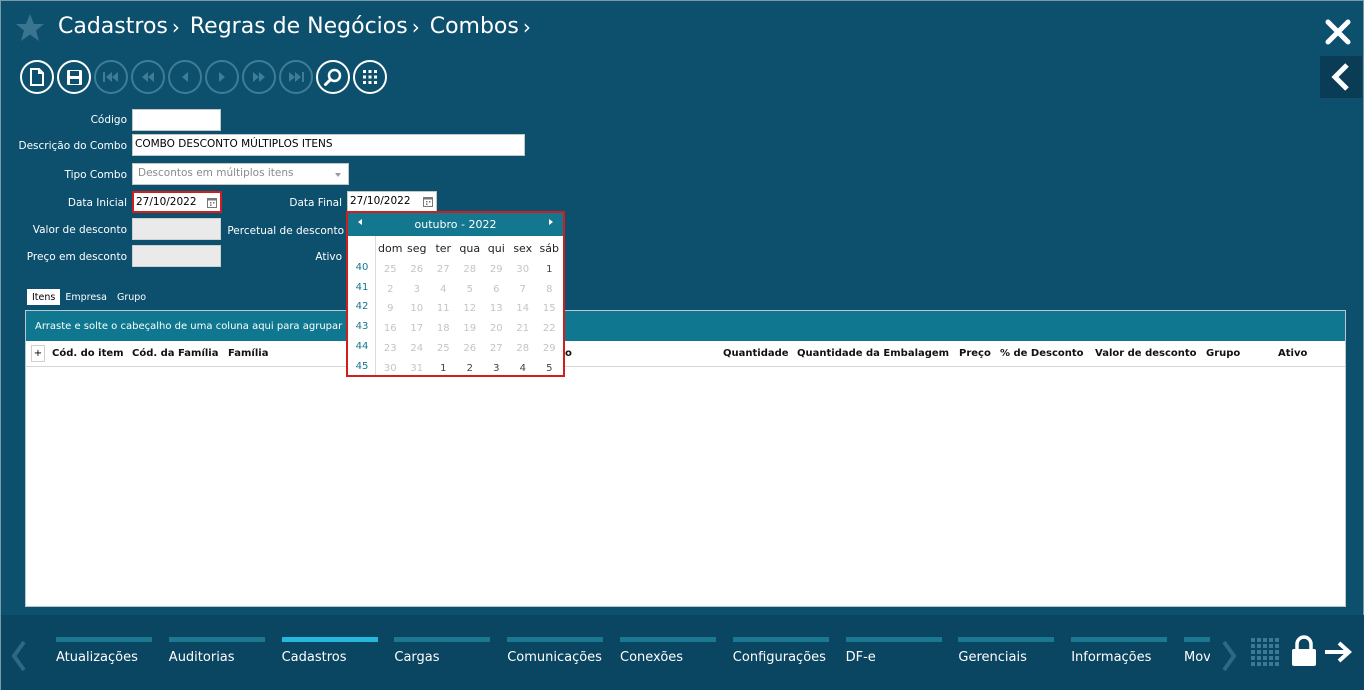  What do you see at coordinates (470, 309) in the screenshot?
I see `calendar-day: 12` at bounding box center [470, 309].